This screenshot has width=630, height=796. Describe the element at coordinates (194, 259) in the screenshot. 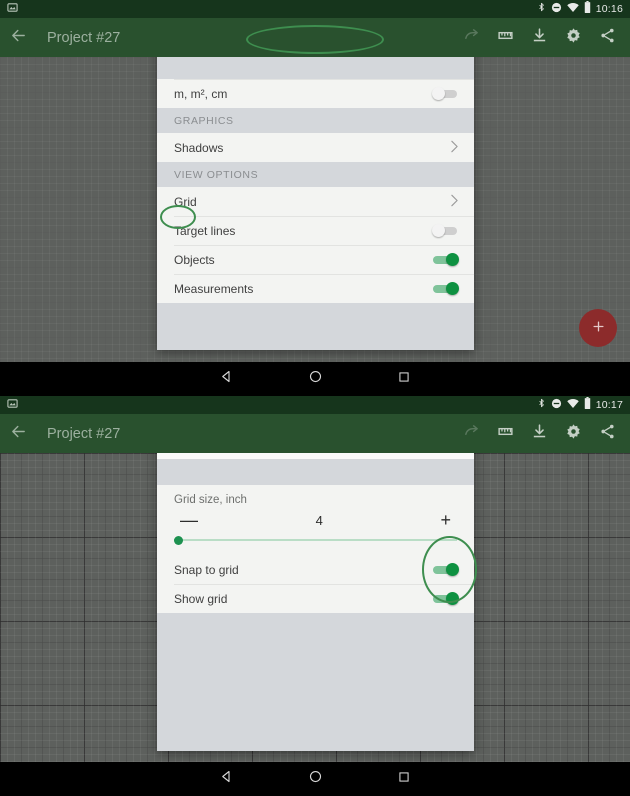

I see `row-objects-label: Objects` at that location.